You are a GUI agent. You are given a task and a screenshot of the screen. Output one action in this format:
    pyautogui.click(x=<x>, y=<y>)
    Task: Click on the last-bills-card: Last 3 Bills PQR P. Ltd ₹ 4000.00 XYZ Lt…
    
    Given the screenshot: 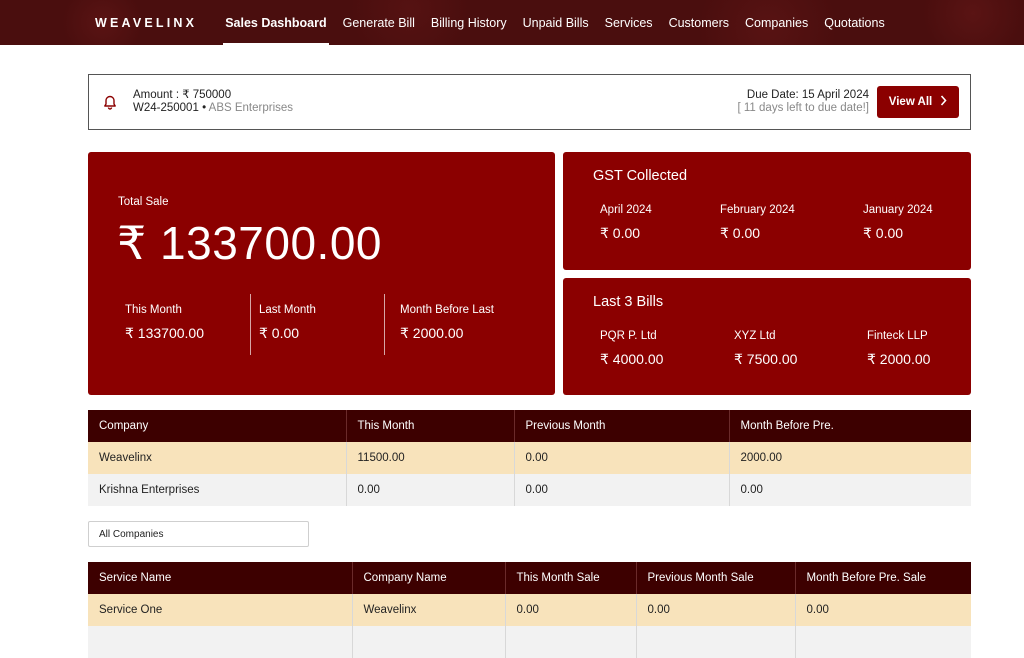 What is the action you would take?
    pyautogui.click(x=767, y=336)
    